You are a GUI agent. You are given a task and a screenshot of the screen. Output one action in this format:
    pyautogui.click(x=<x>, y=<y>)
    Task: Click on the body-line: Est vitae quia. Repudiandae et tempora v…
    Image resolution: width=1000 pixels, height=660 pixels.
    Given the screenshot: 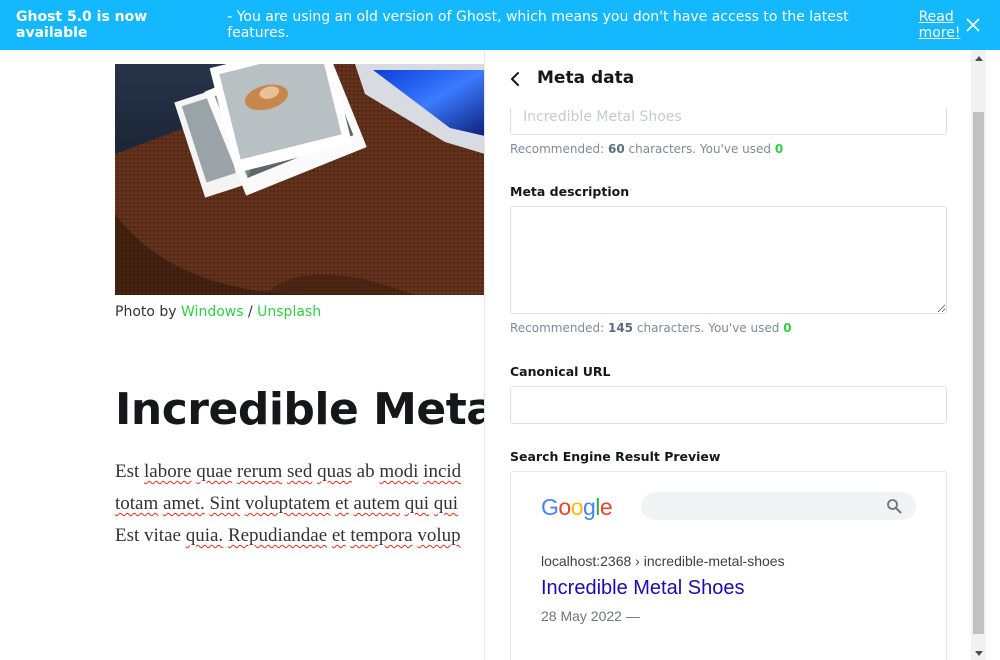 What is the action you would take?
    pyautogui.click(x=300, y=536)
    